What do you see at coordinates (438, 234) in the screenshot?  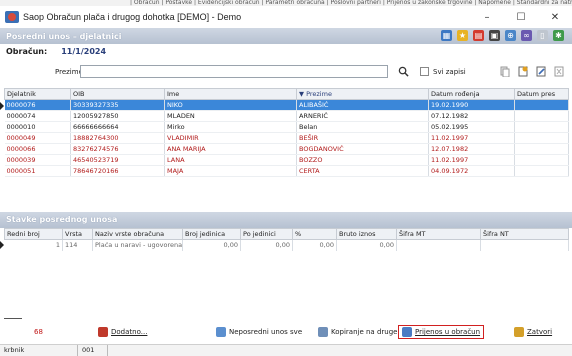 I see `column-header-sifra-mt: Šifra MT` at bounding box center [438, 234].